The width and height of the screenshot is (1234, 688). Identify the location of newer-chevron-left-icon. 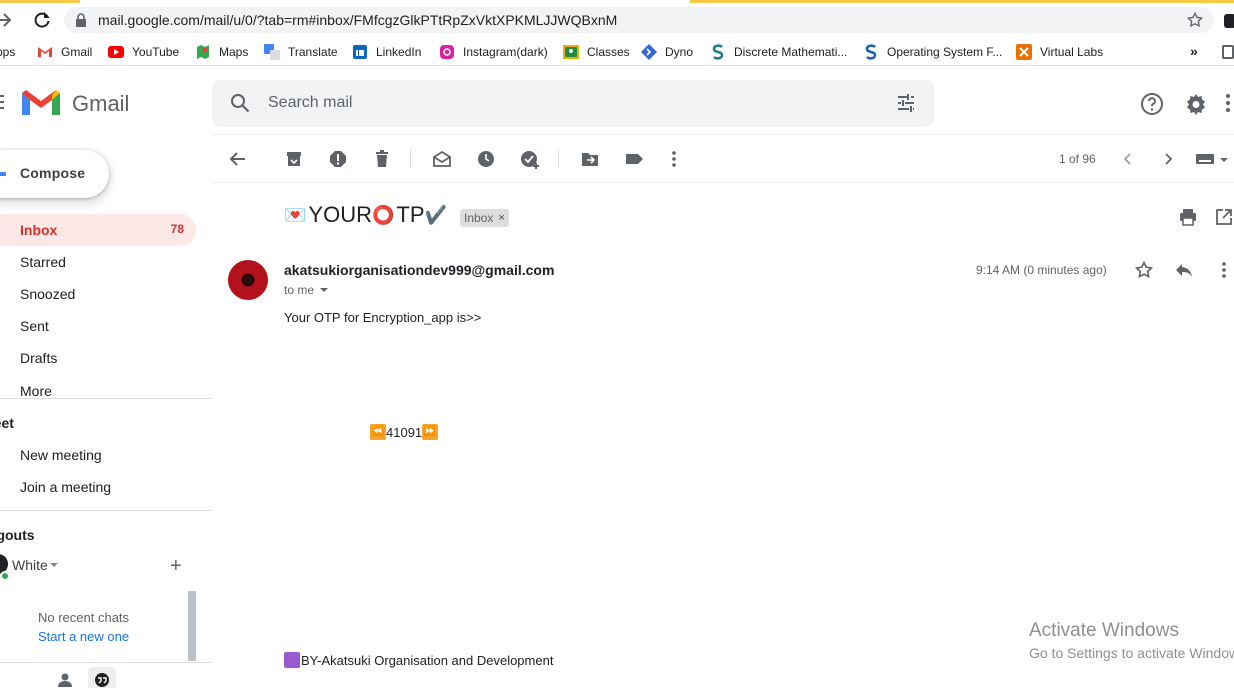
(1128, 159).